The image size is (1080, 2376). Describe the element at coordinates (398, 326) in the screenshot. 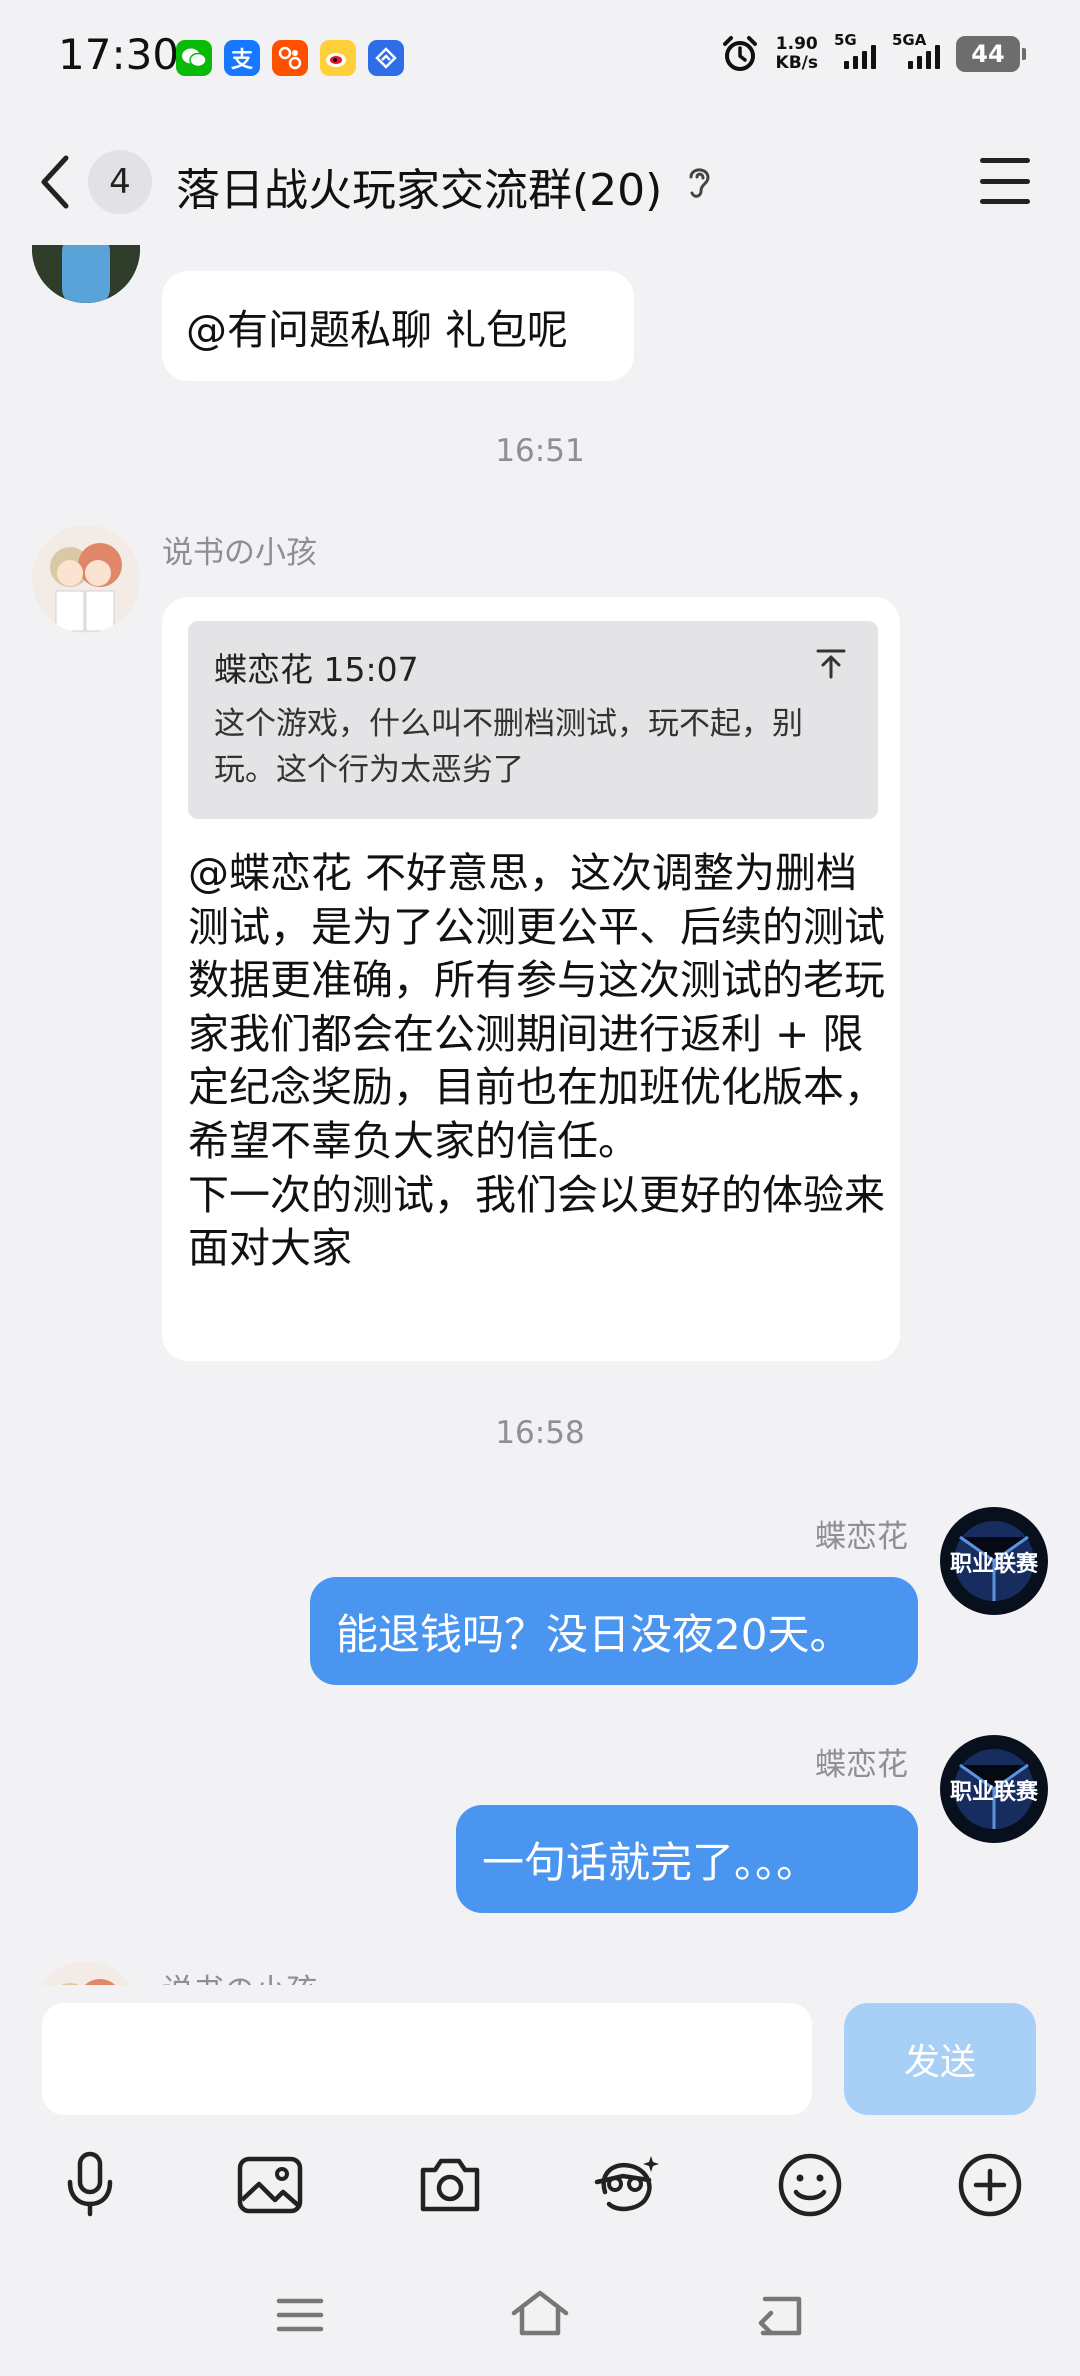

I see `message-bubble: @有问题私聊 礼包呢` at that location.